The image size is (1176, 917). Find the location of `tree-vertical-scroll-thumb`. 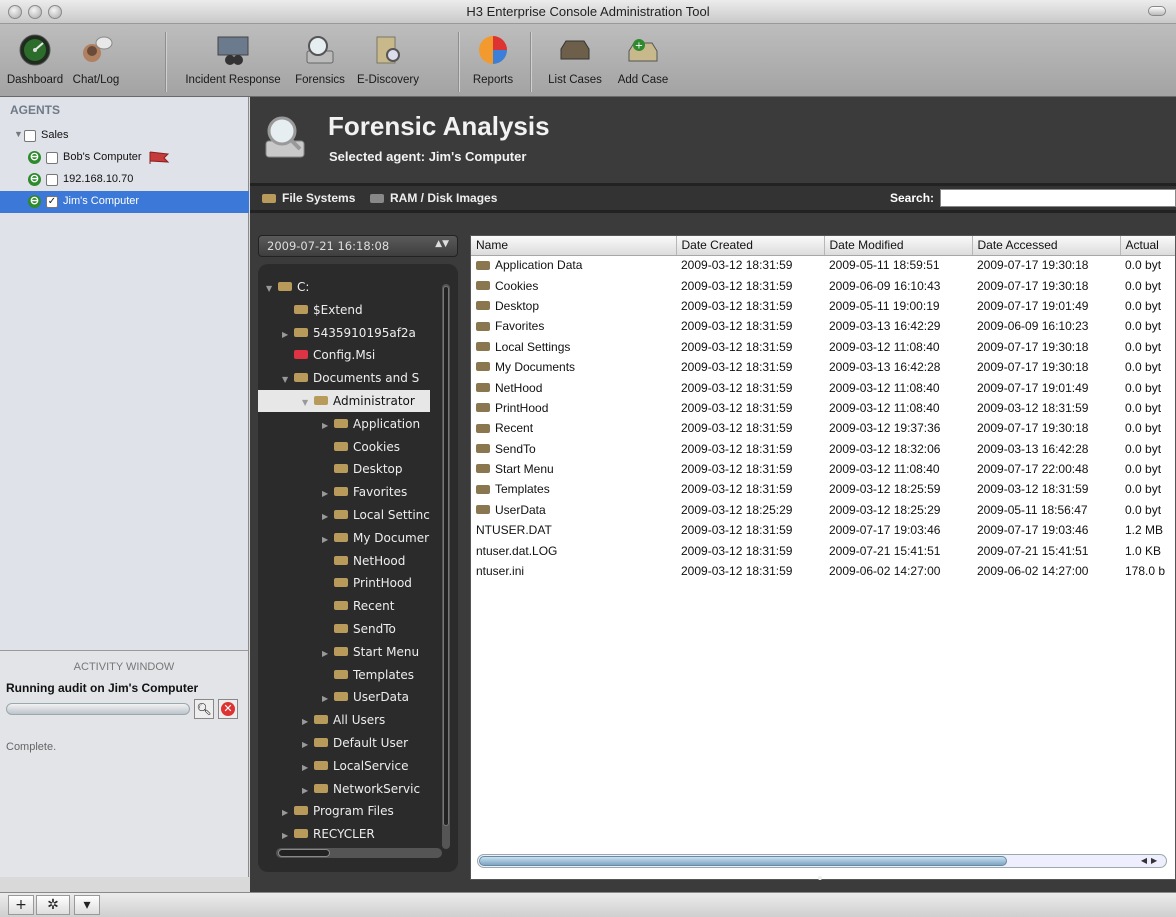

tree-vertical-scroll-thumb is located at coordinates (446, 556).